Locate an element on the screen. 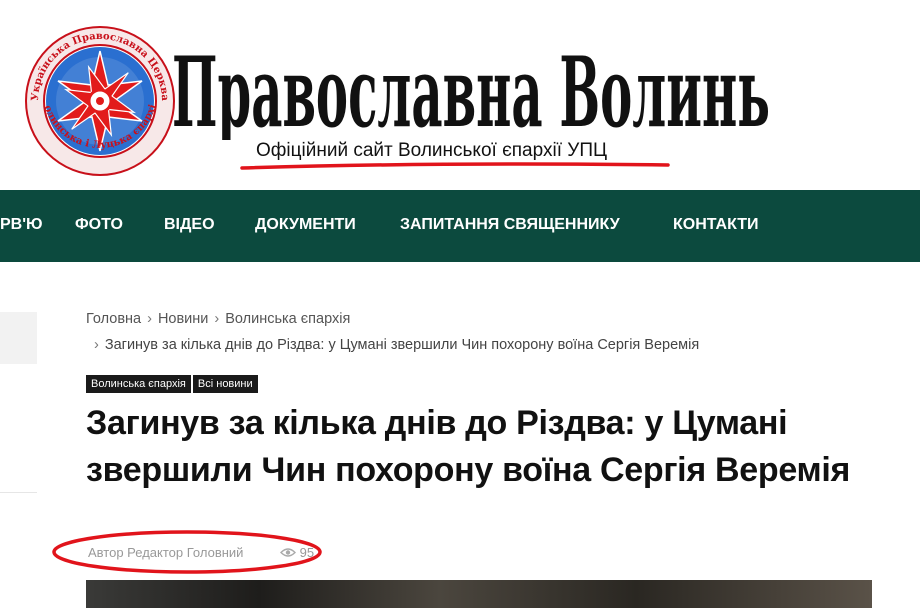 The width and height of the screenshot is (920, 608). nav-item-contacts: КОНТАКТИ is located at coordinates (716, 226).